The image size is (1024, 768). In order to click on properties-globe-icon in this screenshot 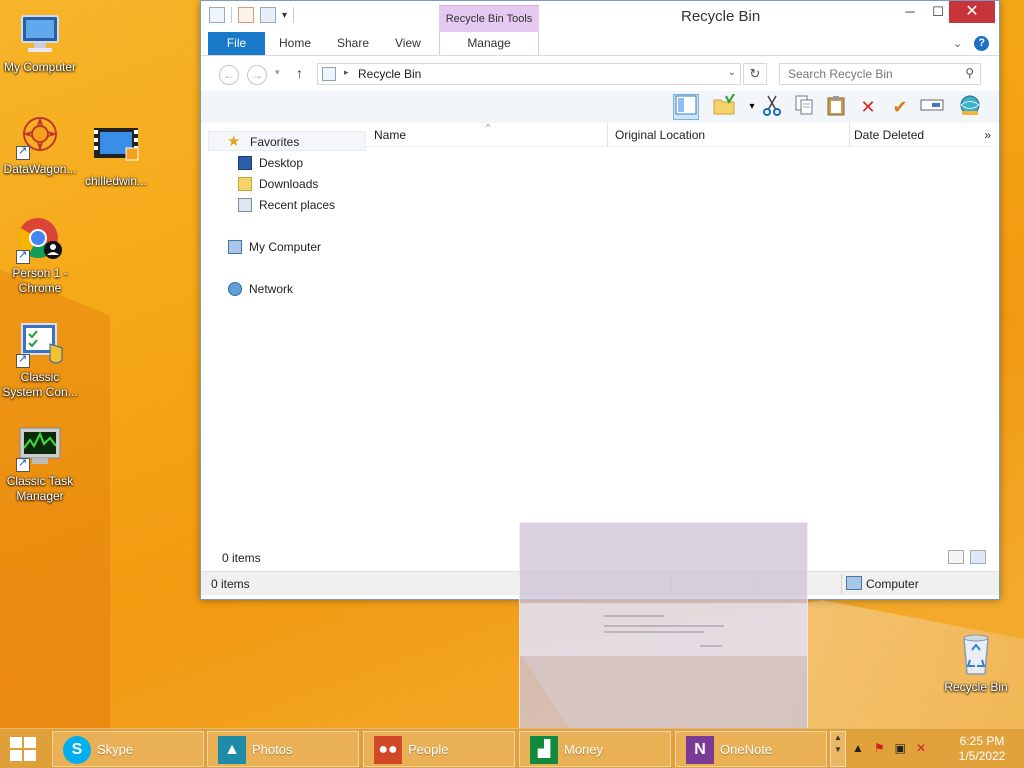, I will do `click(970, 107)`.